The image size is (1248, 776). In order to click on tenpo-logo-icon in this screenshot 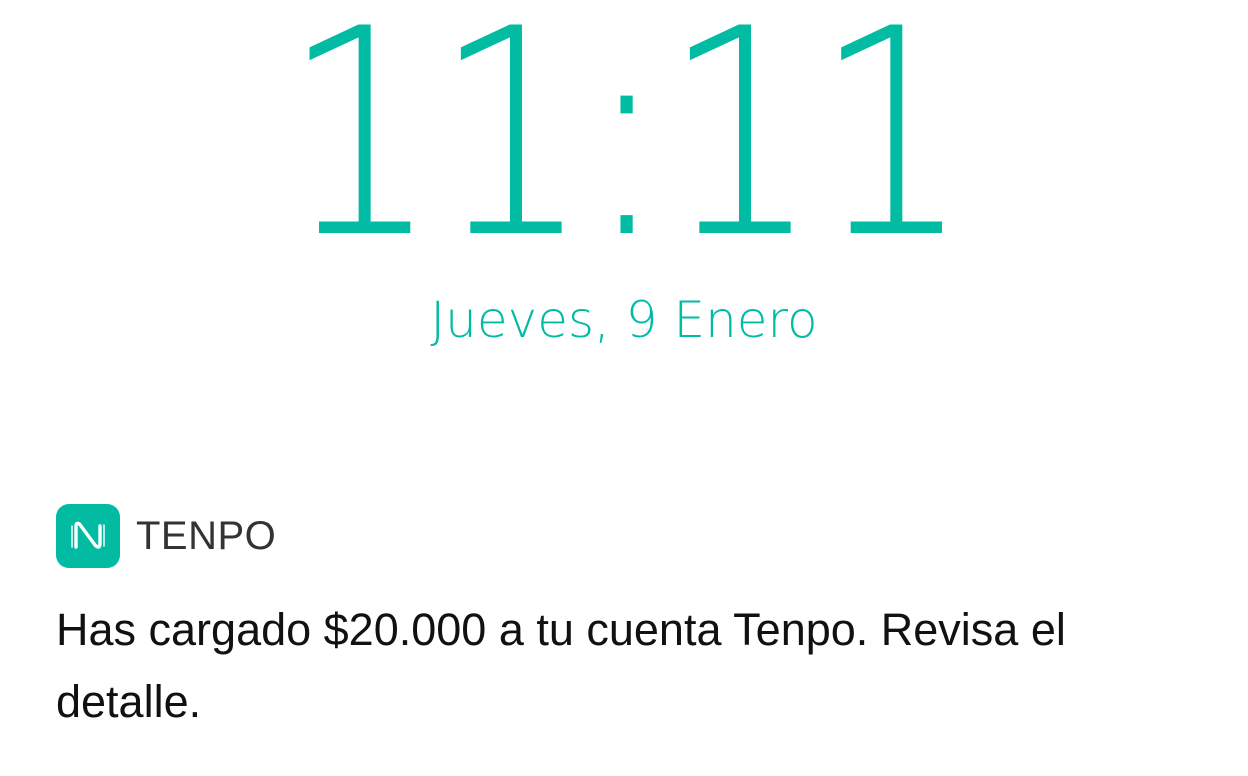, I will do `click(88, 536)`.